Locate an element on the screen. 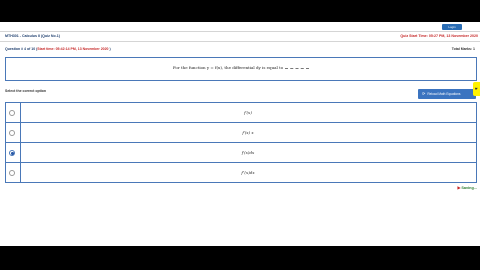  option-3-radio is located at coordinates (12, 153).